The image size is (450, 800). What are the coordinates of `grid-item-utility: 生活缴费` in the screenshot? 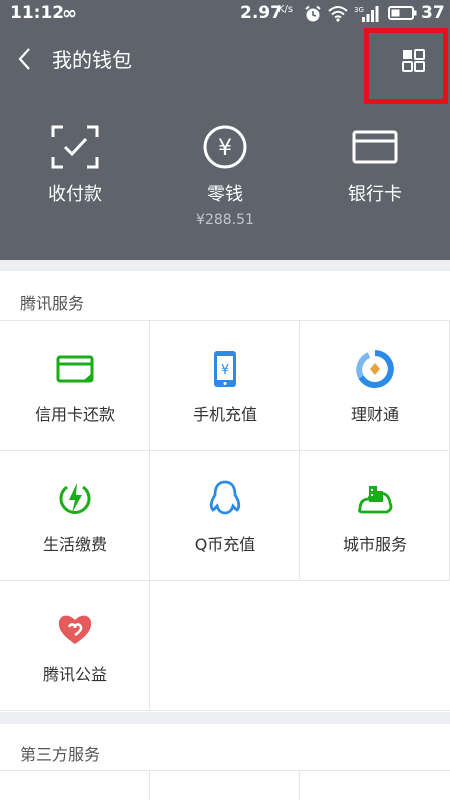 It's located at (75, 516).